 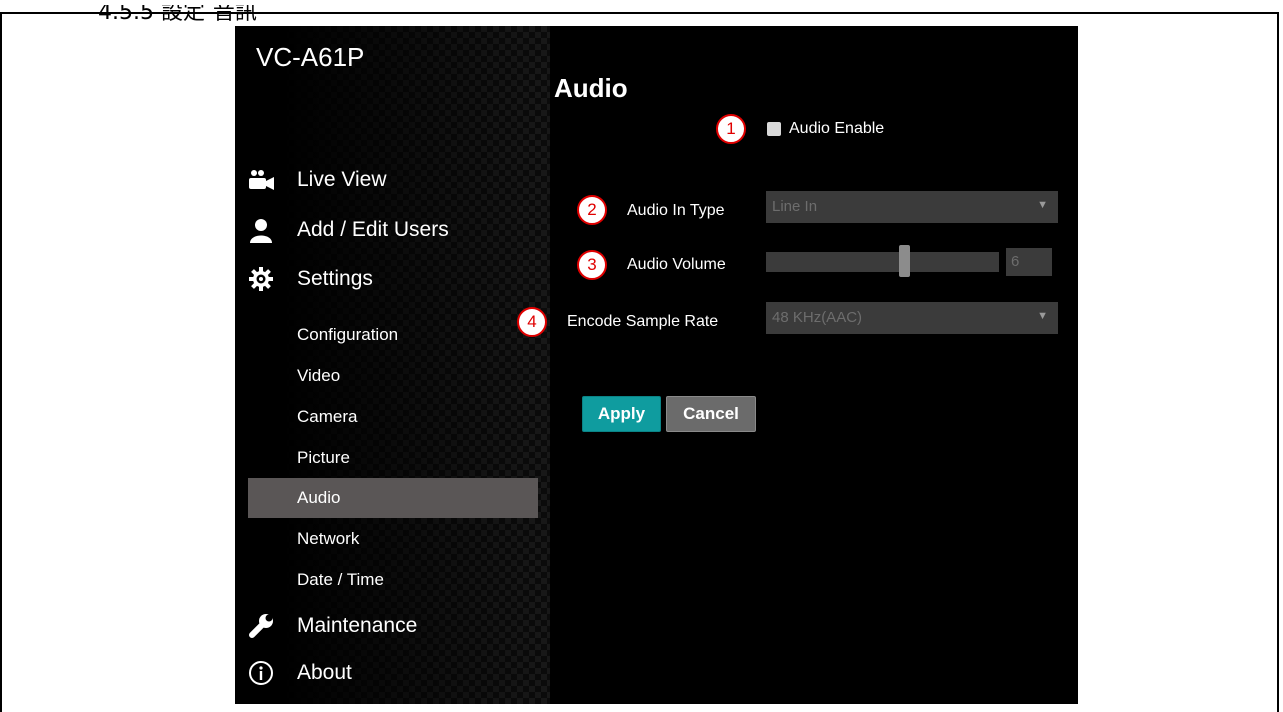 I want to click on nav-add-edit-users-label: Add / Edit Users, so click(x=373, y=229).